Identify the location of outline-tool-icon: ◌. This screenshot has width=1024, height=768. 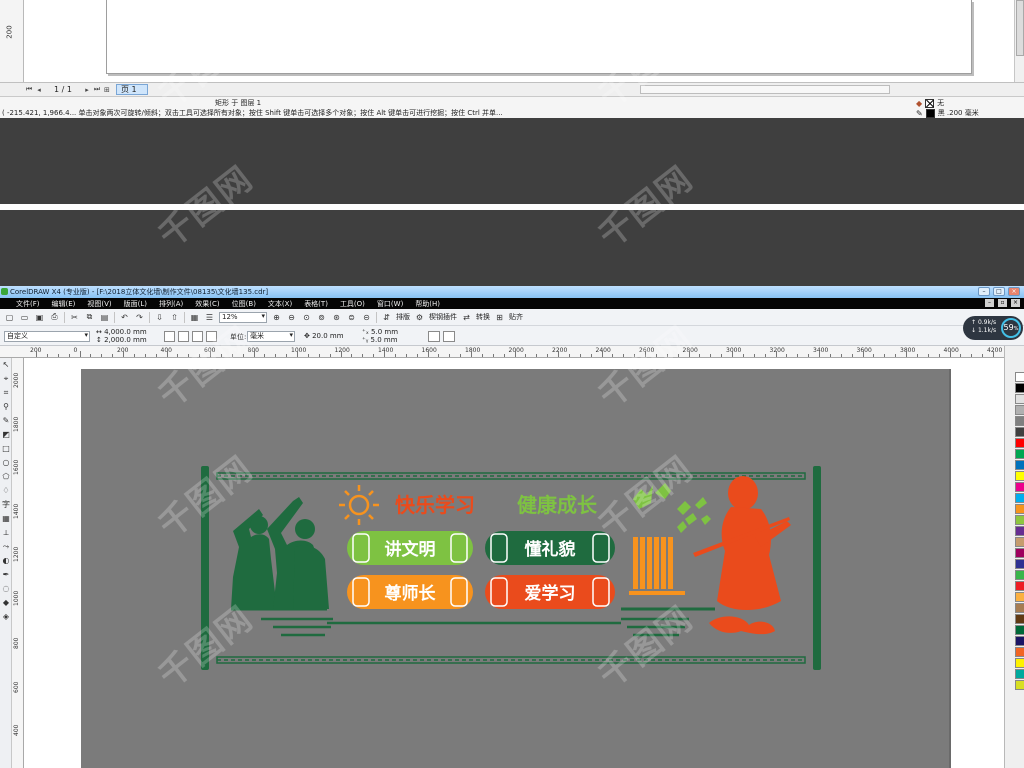
(6, 589).